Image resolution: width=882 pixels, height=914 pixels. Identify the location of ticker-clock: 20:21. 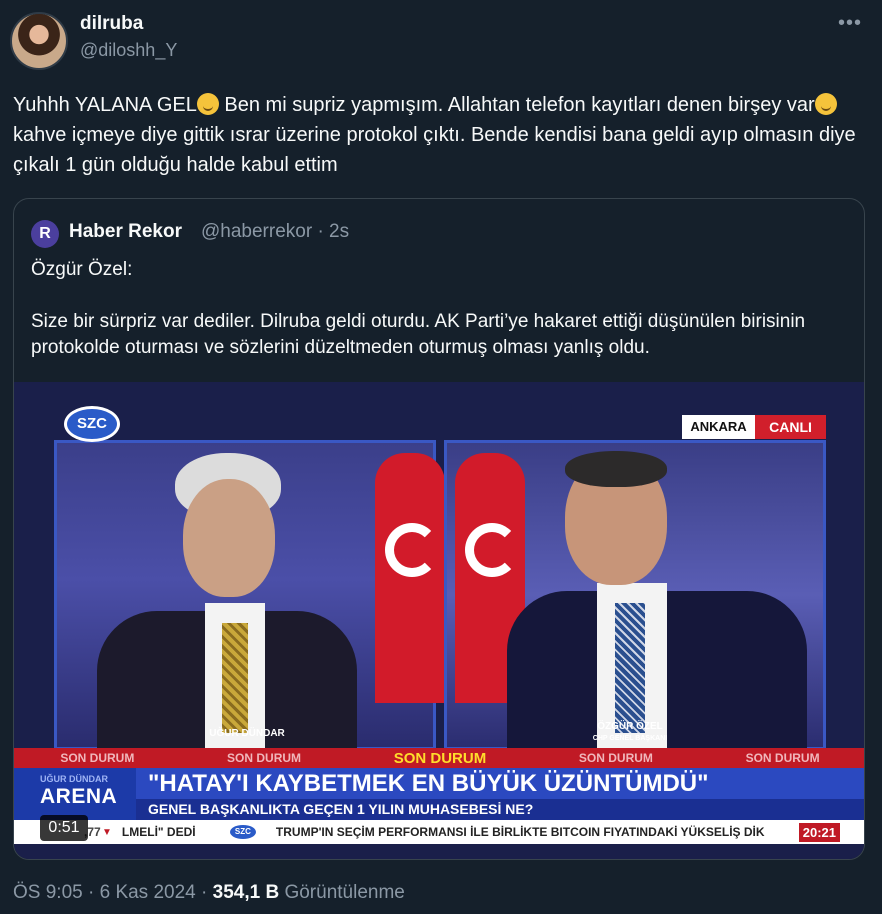
(819, 832).